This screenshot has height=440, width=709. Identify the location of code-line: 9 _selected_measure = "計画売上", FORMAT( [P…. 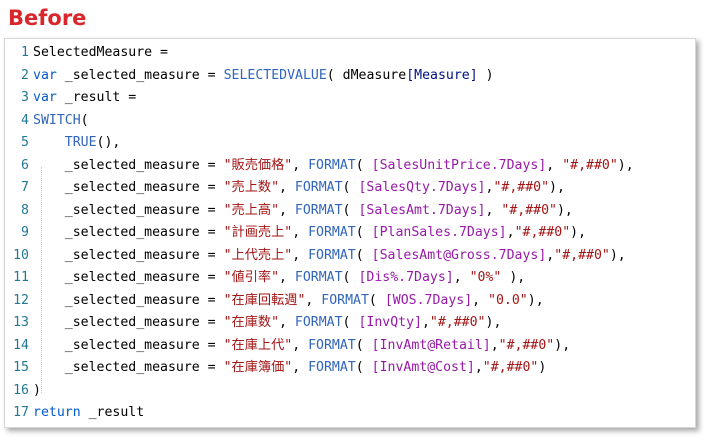
(319, 233).